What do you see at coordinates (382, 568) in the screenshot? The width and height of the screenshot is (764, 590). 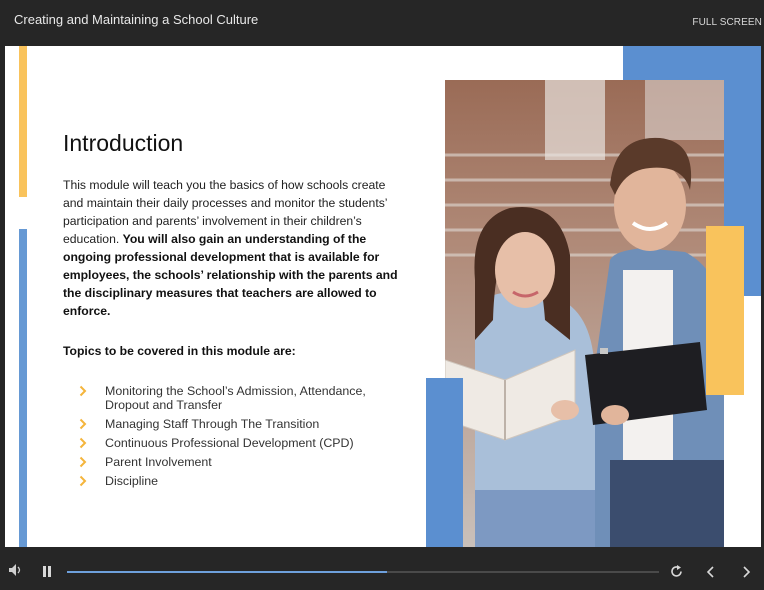 I see `player-controls` at bounding box center [382, 568].